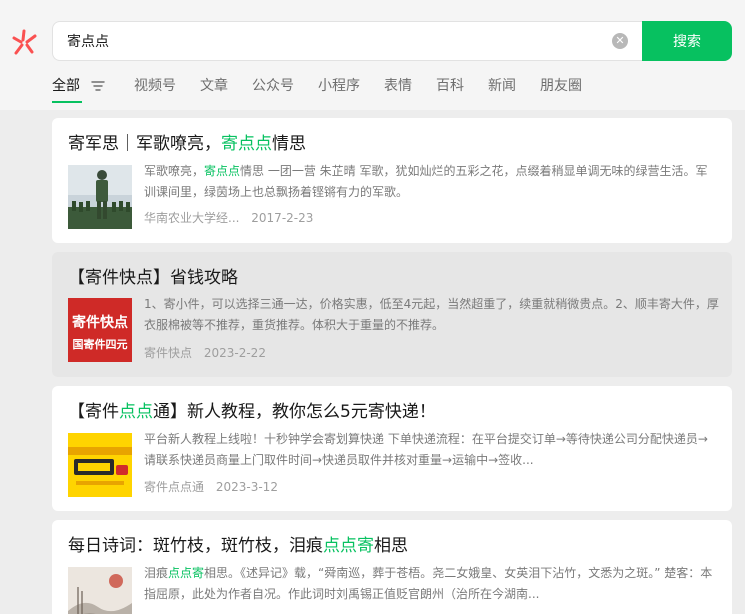  What do you see at coordinates (174, 487) in the screenshot?
I see `result-source: 寄件点点通` at bounding box center [174, 487].